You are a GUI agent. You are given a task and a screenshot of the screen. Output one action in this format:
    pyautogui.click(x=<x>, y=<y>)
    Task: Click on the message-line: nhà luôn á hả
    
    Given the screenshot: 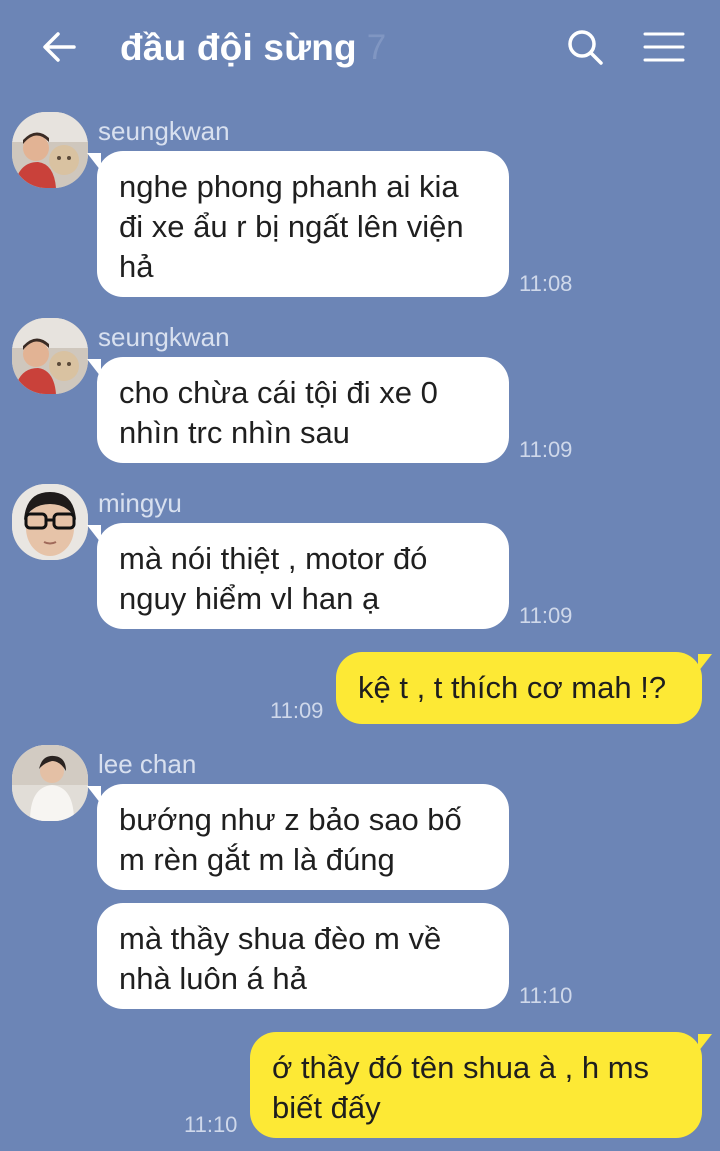 What is the action you would take?
    pyautogui.click(x=213, y=978)
    